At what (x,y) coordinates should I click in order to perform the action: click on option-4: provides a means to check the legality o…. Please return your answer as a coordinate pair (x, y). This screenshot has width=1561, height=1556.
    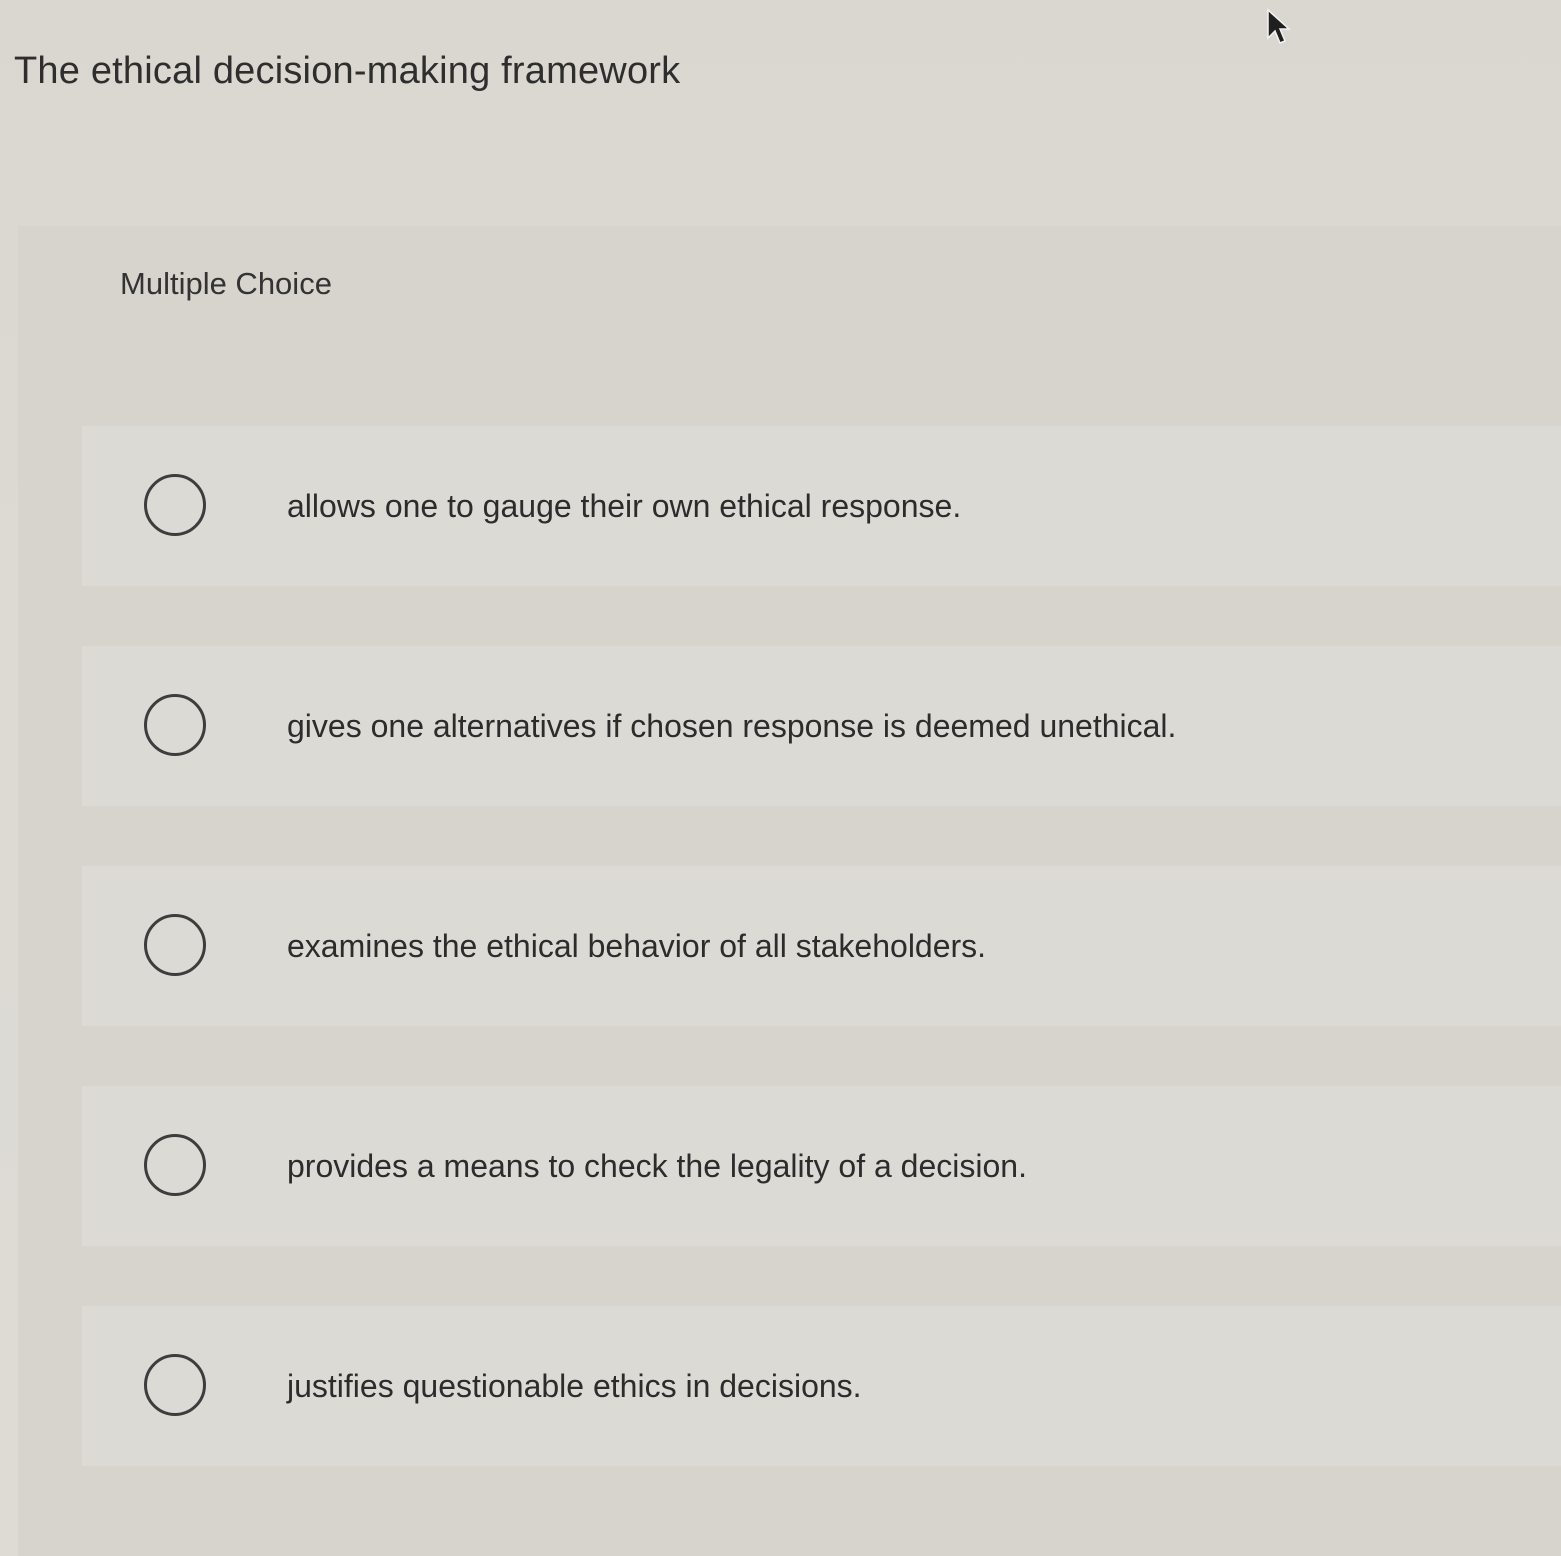
    Looking at the image, I should click on (821, 1166).